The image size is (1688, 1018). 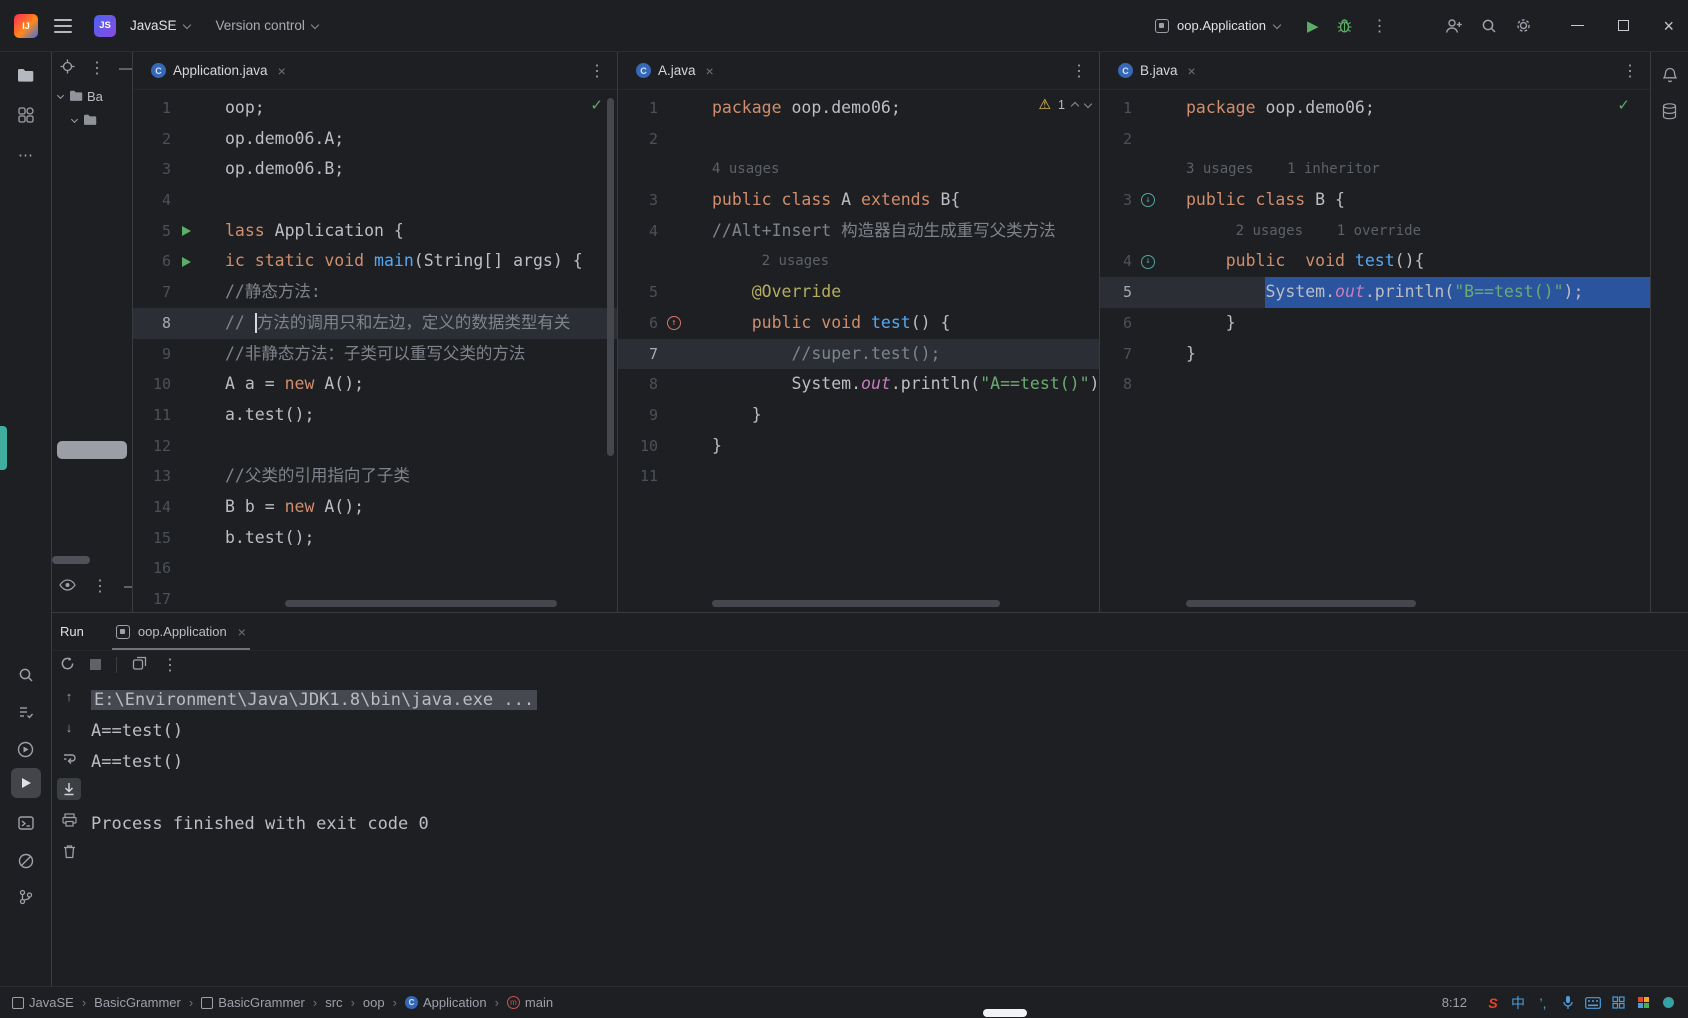 I want to click on project-tool-icon, so click(x=26, y=75).